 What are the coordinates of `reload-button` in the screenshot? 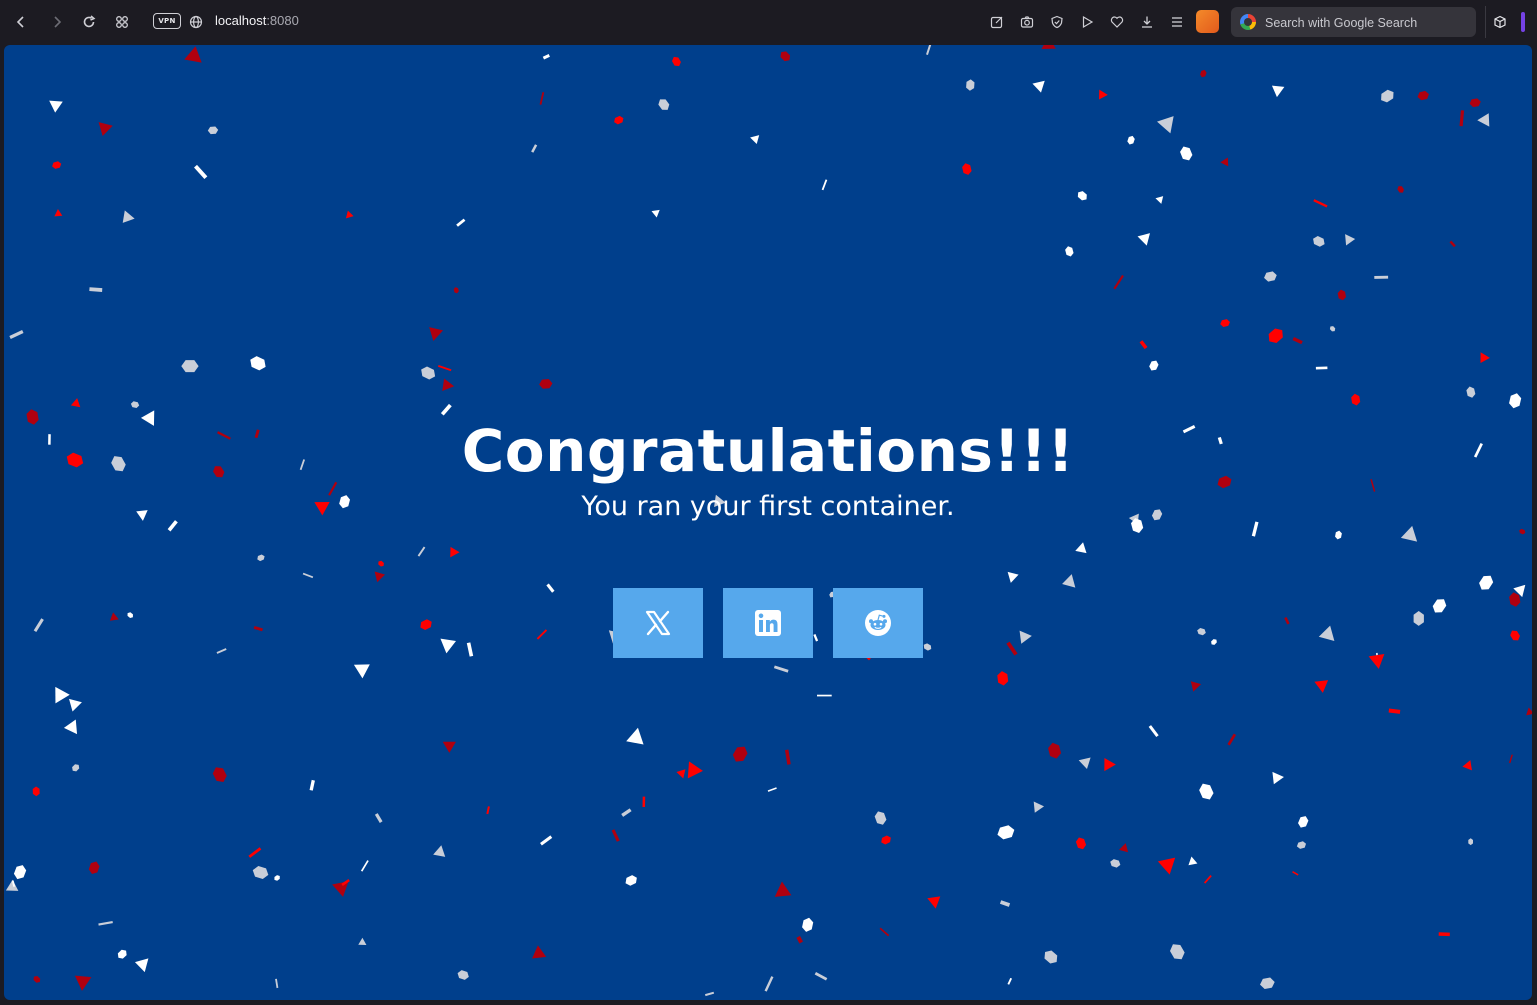 It's located at (89, 22).